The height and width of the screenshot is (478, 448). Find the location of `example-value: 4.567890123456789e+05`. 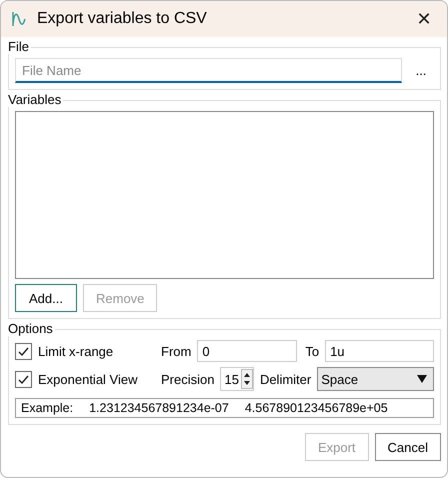

example-value: 4.567890123456789e+05 is located at coordinates (316, 408).